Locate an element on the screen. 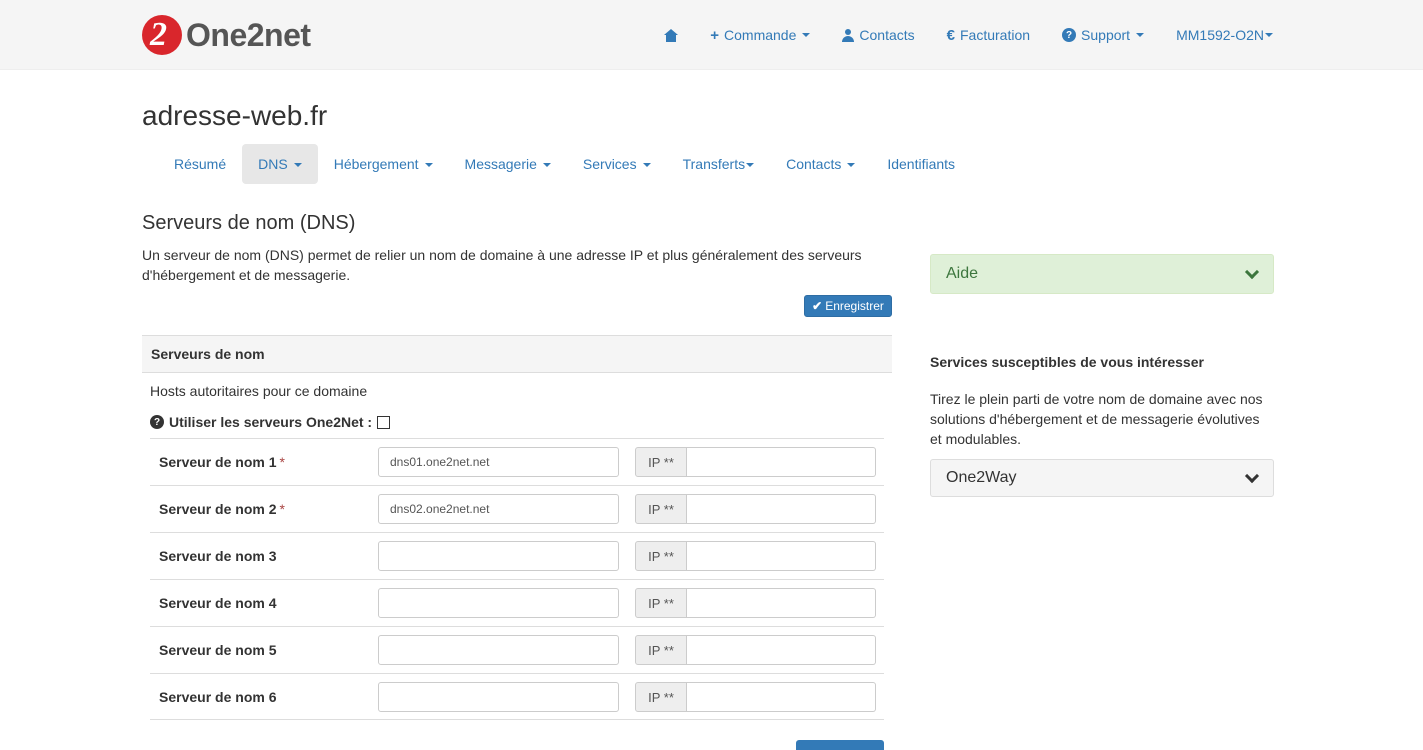 The height and width of the screenshot is (750, 1423). nav-support-label: Support is located at coordinates (1106, 35).